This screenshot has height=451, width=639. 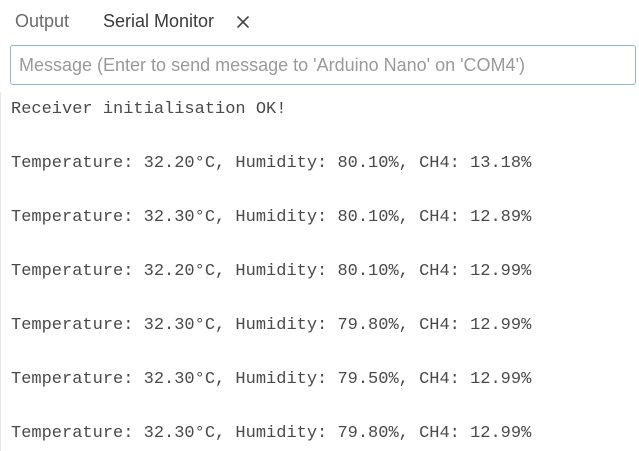 What do you see at coordinates (42, 21) in the screenshot?
I see `tab-output: Output` at bounding box center [42, 21].